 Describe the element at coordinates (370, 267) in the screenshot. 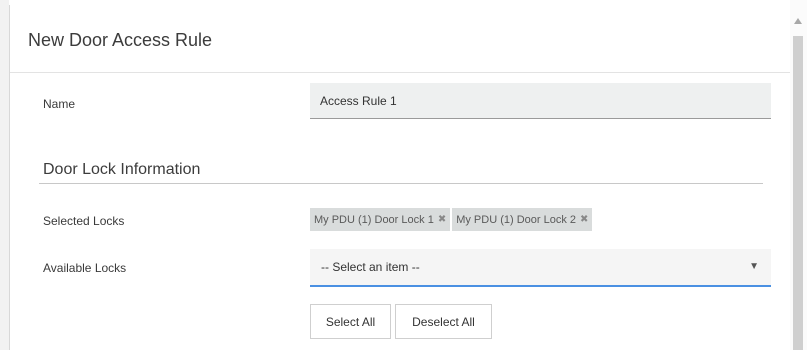

I see `available-locks-selected-value: -- Select an item --` at that location.